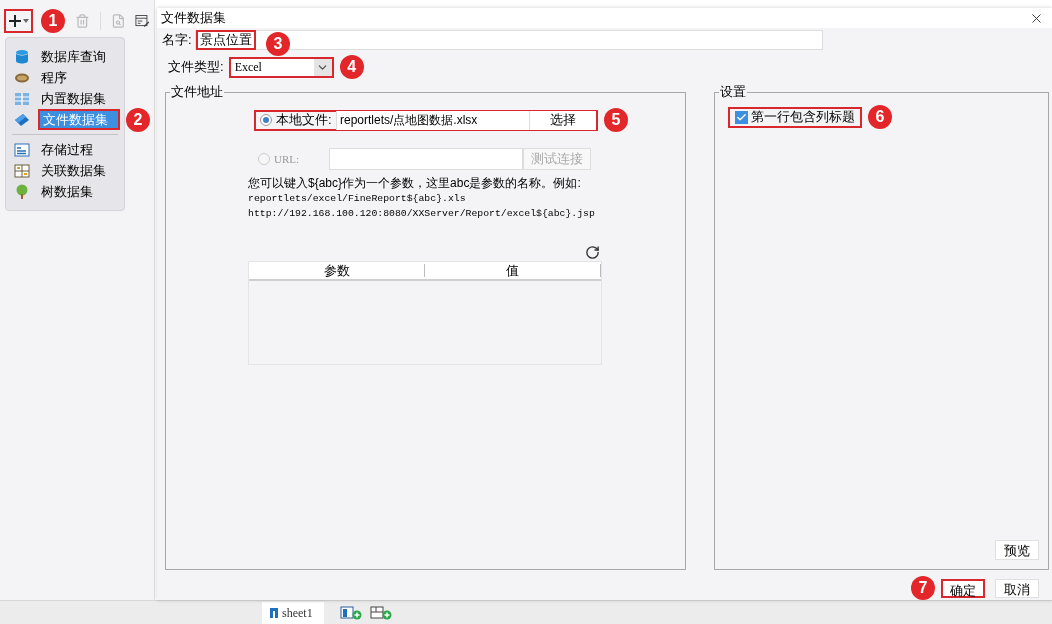  What do you see at coordinates (67, 149) in the screenshot?
I see `menu-item: 存储过程` at bounding box center [67, 149].